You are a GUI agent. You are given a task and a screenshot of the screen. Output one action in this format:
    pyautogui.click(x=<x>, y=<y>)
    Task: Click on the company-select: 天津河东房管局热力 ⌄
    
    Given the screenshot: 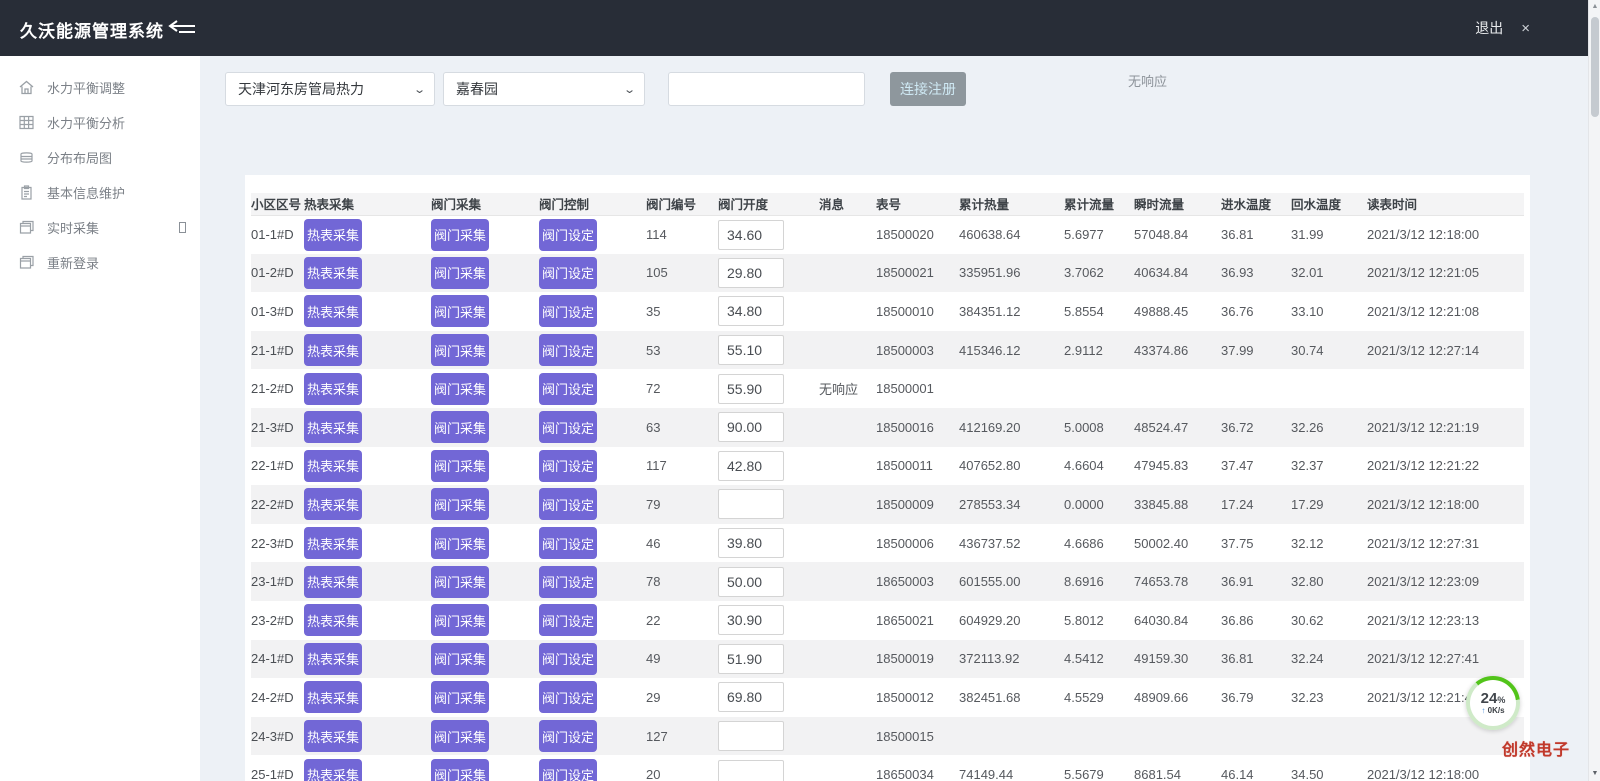 What is the action you would take?
    pyautogui.click(x=330, y=89)
    